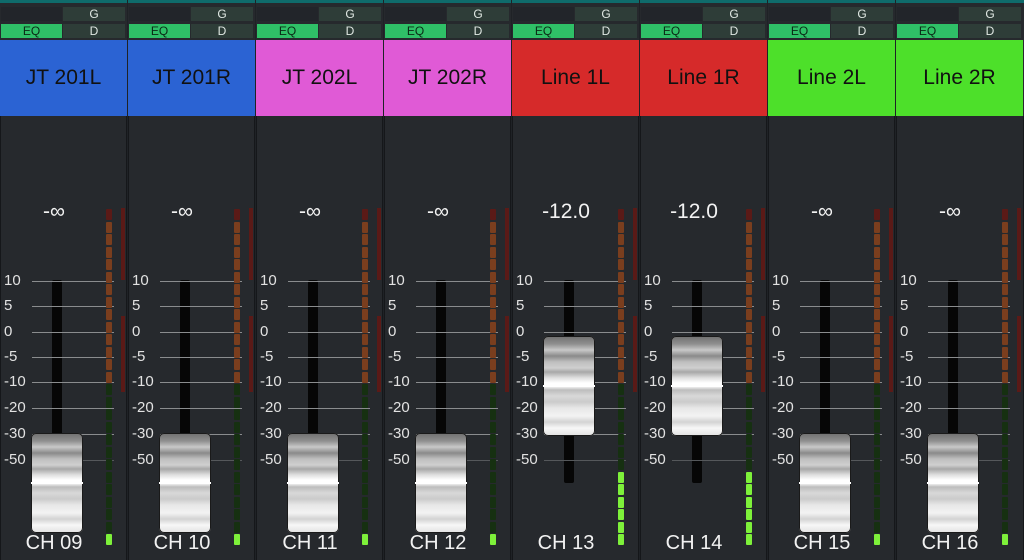 Image resolution: width=1024 pixels, height=560 pixels. What do you see at coordinates (287, 14) in the screenshot?
I see `empty-button-slot` at bounding box center [287, 14].